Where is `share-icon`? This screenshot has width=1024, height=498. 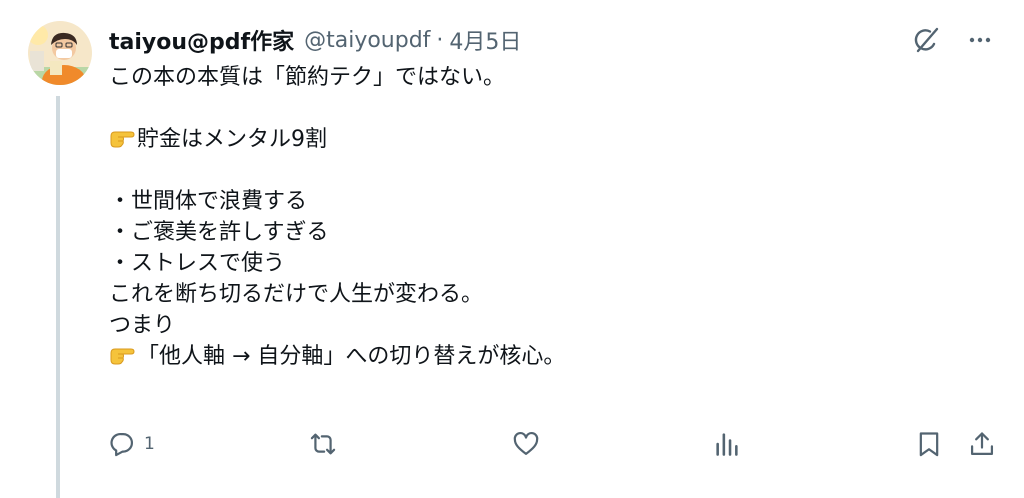 share-icon is located at coordinates (982, 444).